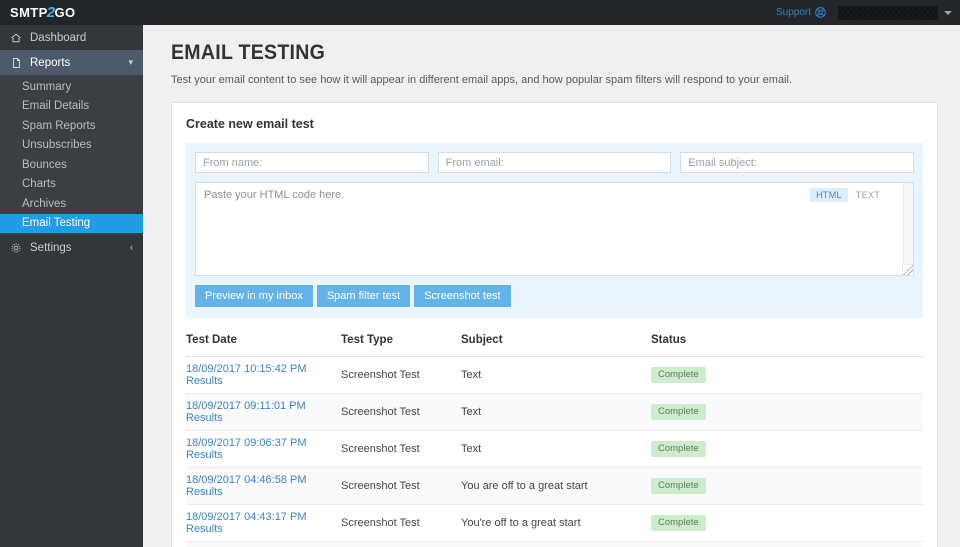 Image resolution: width=960 pixels, height=547 pixels. Describe the element at coordinates (246, 412) in the screenshot. I see `test-result-link: 18/09/2017 09:11:01 PM Results` at that location.